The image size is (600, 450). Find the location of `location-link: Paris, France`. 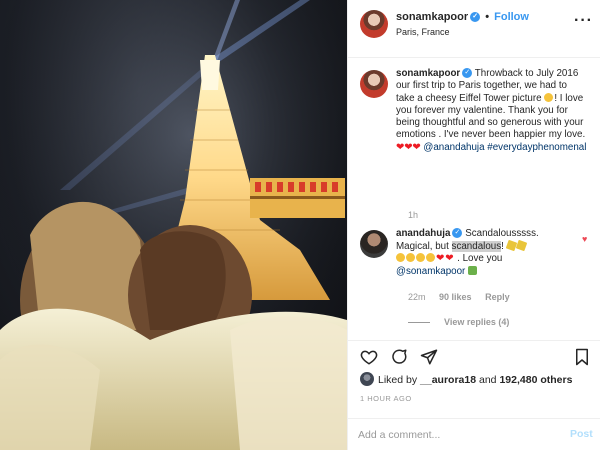

location-link: Paris, France is located at coordinates (423, 32).